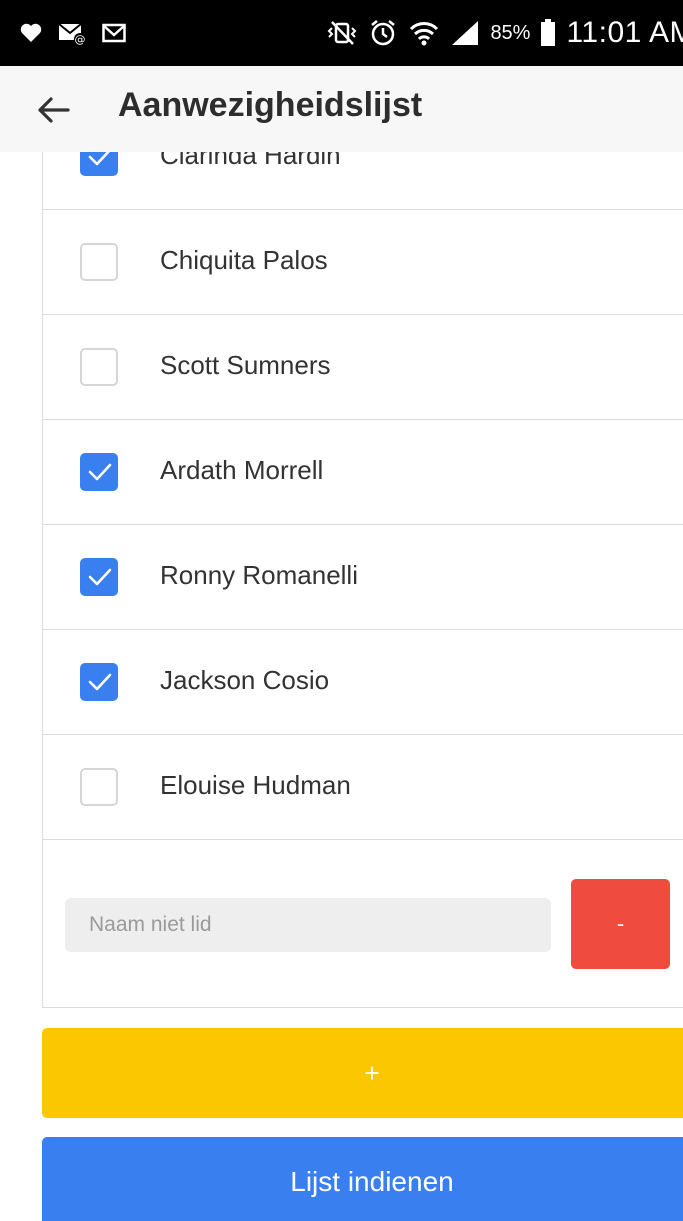 This screenshot has width=683, height=1221. Describe the element at coordinates (363, 262) in the screenshot. I see `attendee-row: Chiquita Palos` at that location.